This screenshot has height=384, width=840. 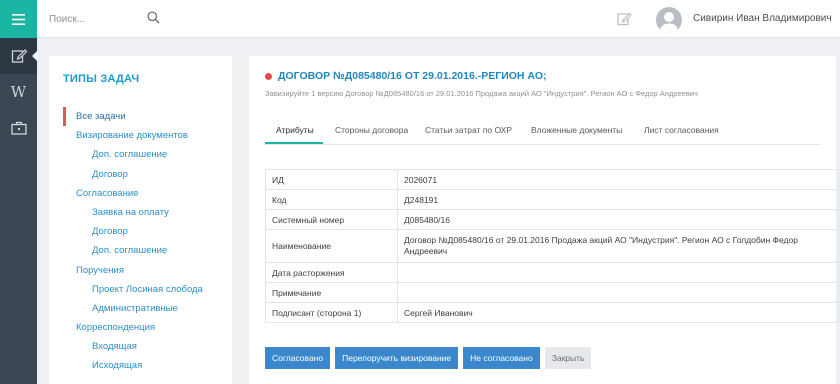 I want to click on edit-icon, so click(x=19, y=56).